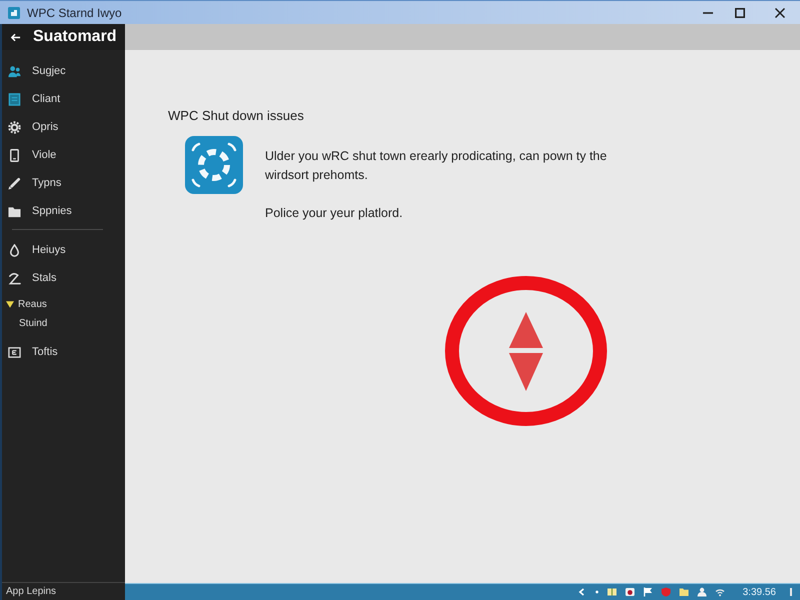 The image size is (800, 600). What do you see at coordinates (74, 13) in the screenshot?
I see `window-title: WPC Starnd Iwyo` at bounding box center [74, 13].